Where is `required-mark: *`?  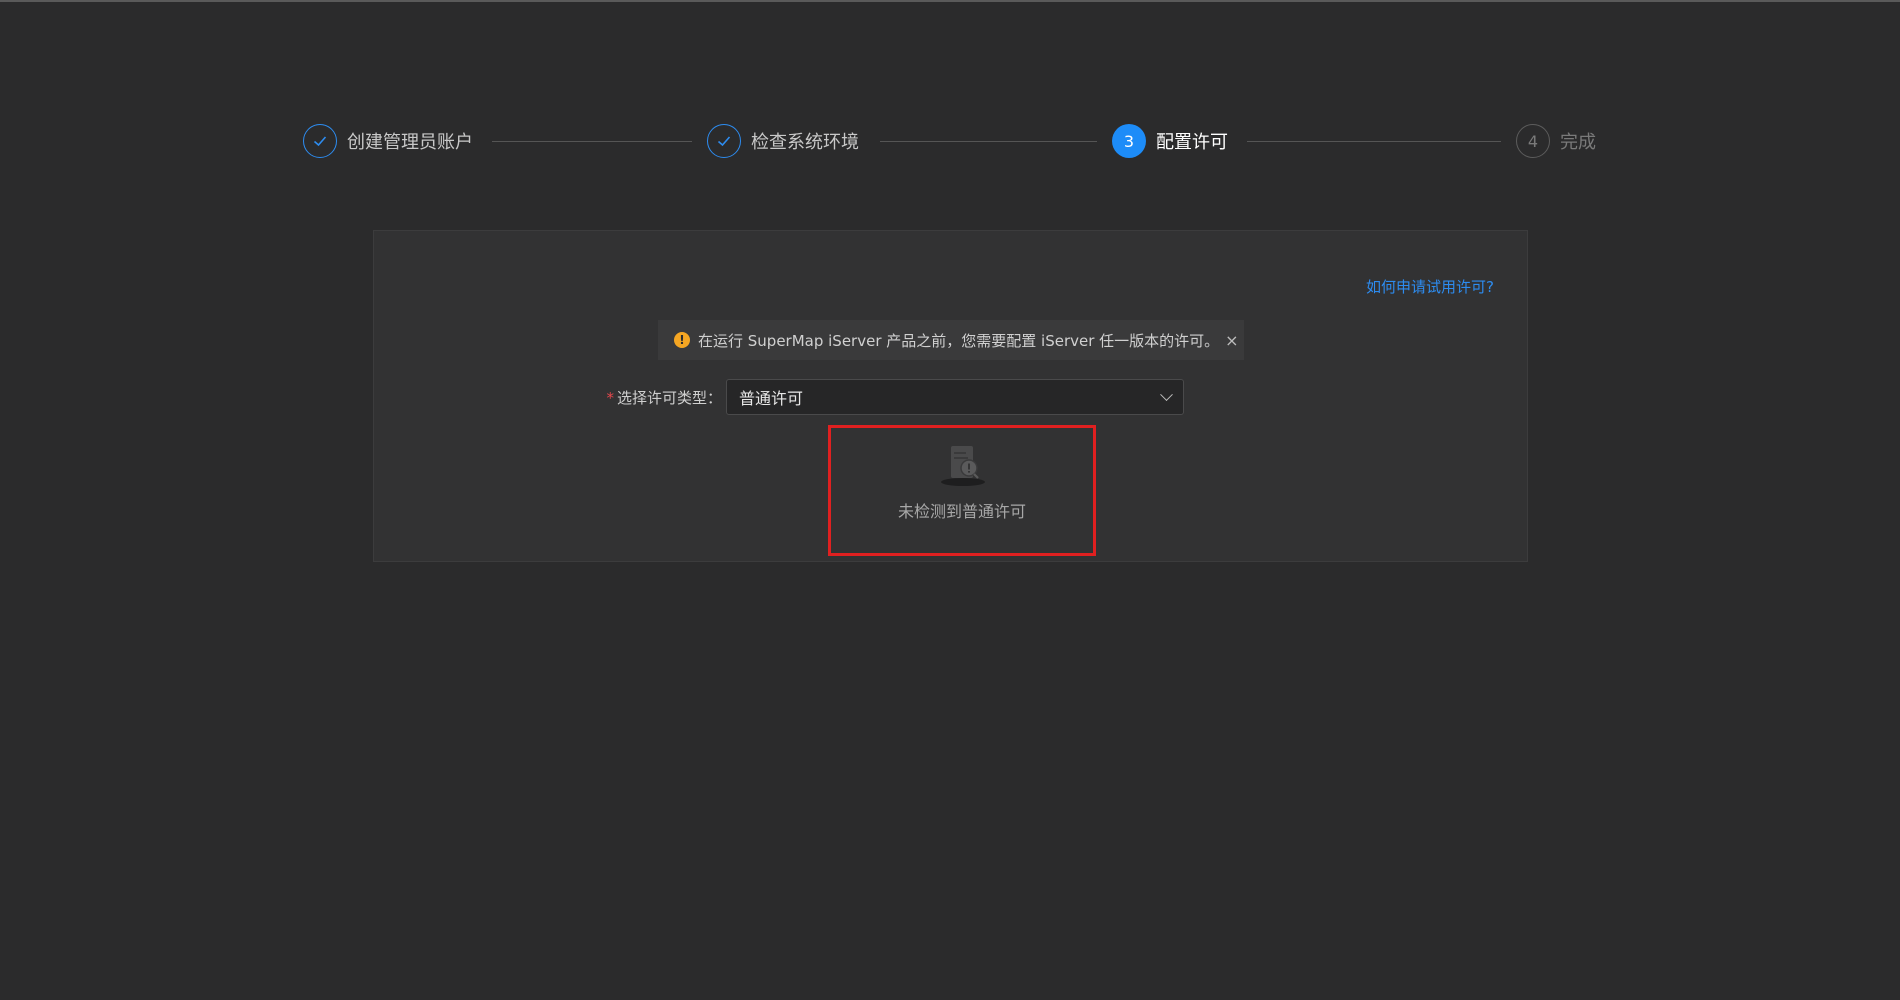
required-mark: * is located at coordinates (610, 397).